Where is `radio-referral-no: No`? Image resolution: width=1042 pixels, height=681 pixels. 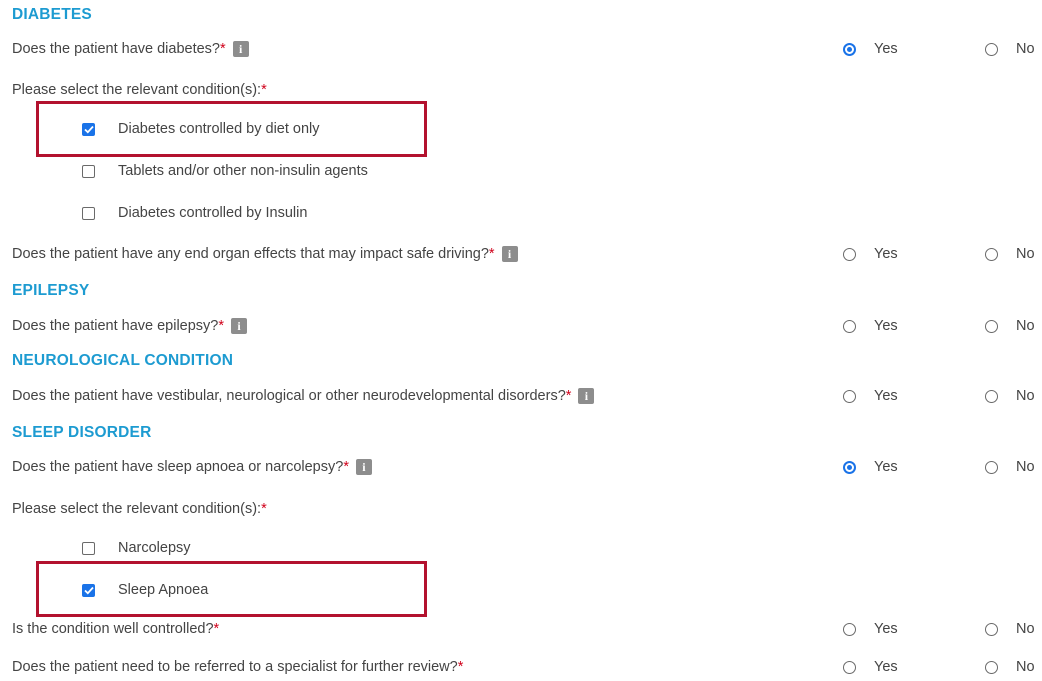
radio-referral-no: No is located at coordinates (1010, 667).